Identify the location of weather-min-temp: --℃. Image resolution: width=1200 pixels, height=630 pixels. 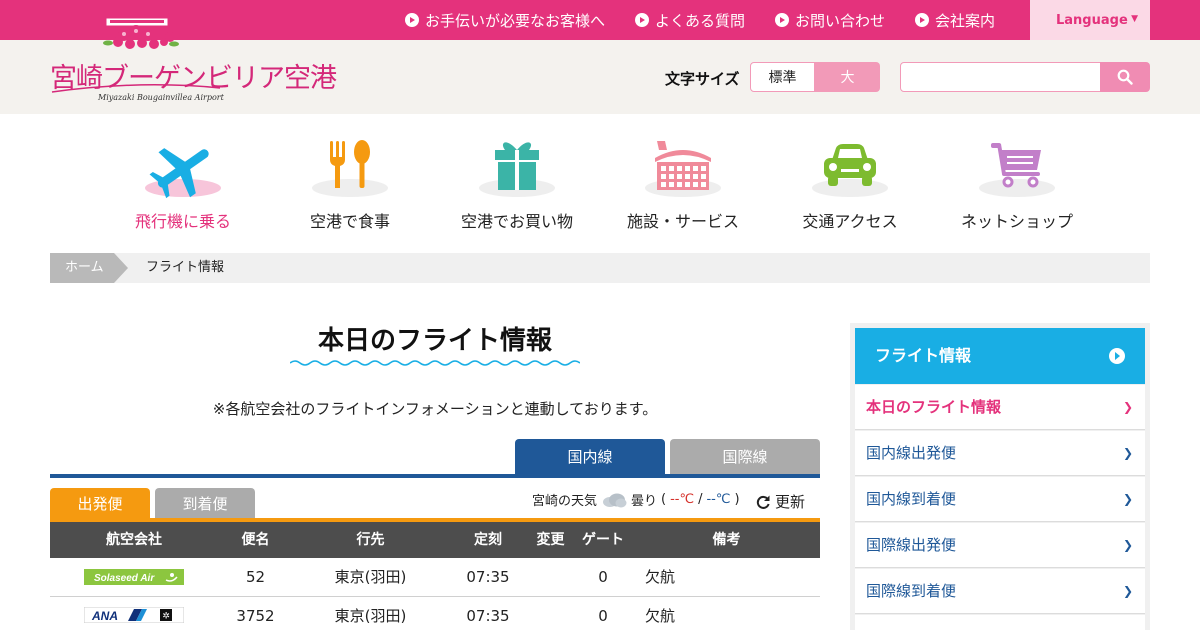
(718, 499).